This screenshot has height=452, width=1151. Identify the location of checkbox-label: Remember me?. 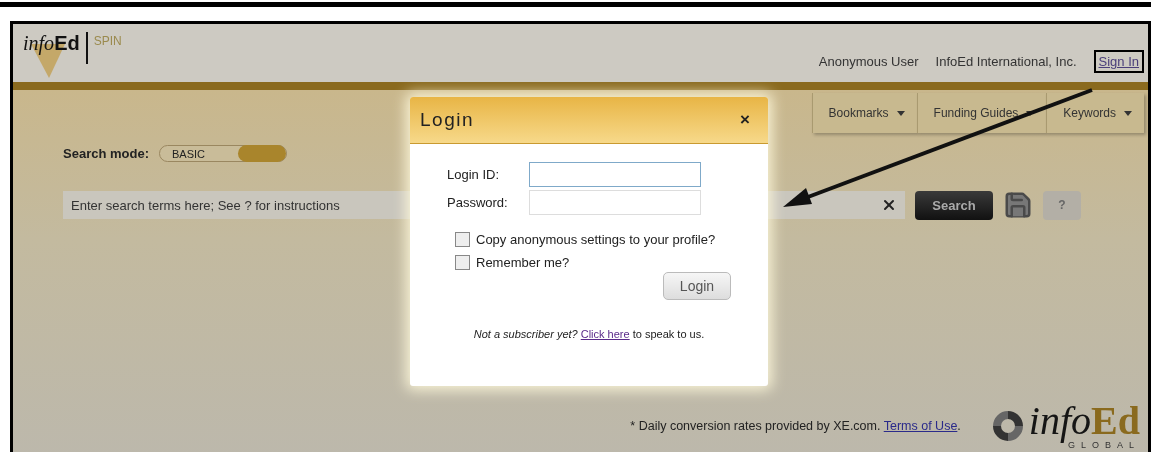
(523, 262).